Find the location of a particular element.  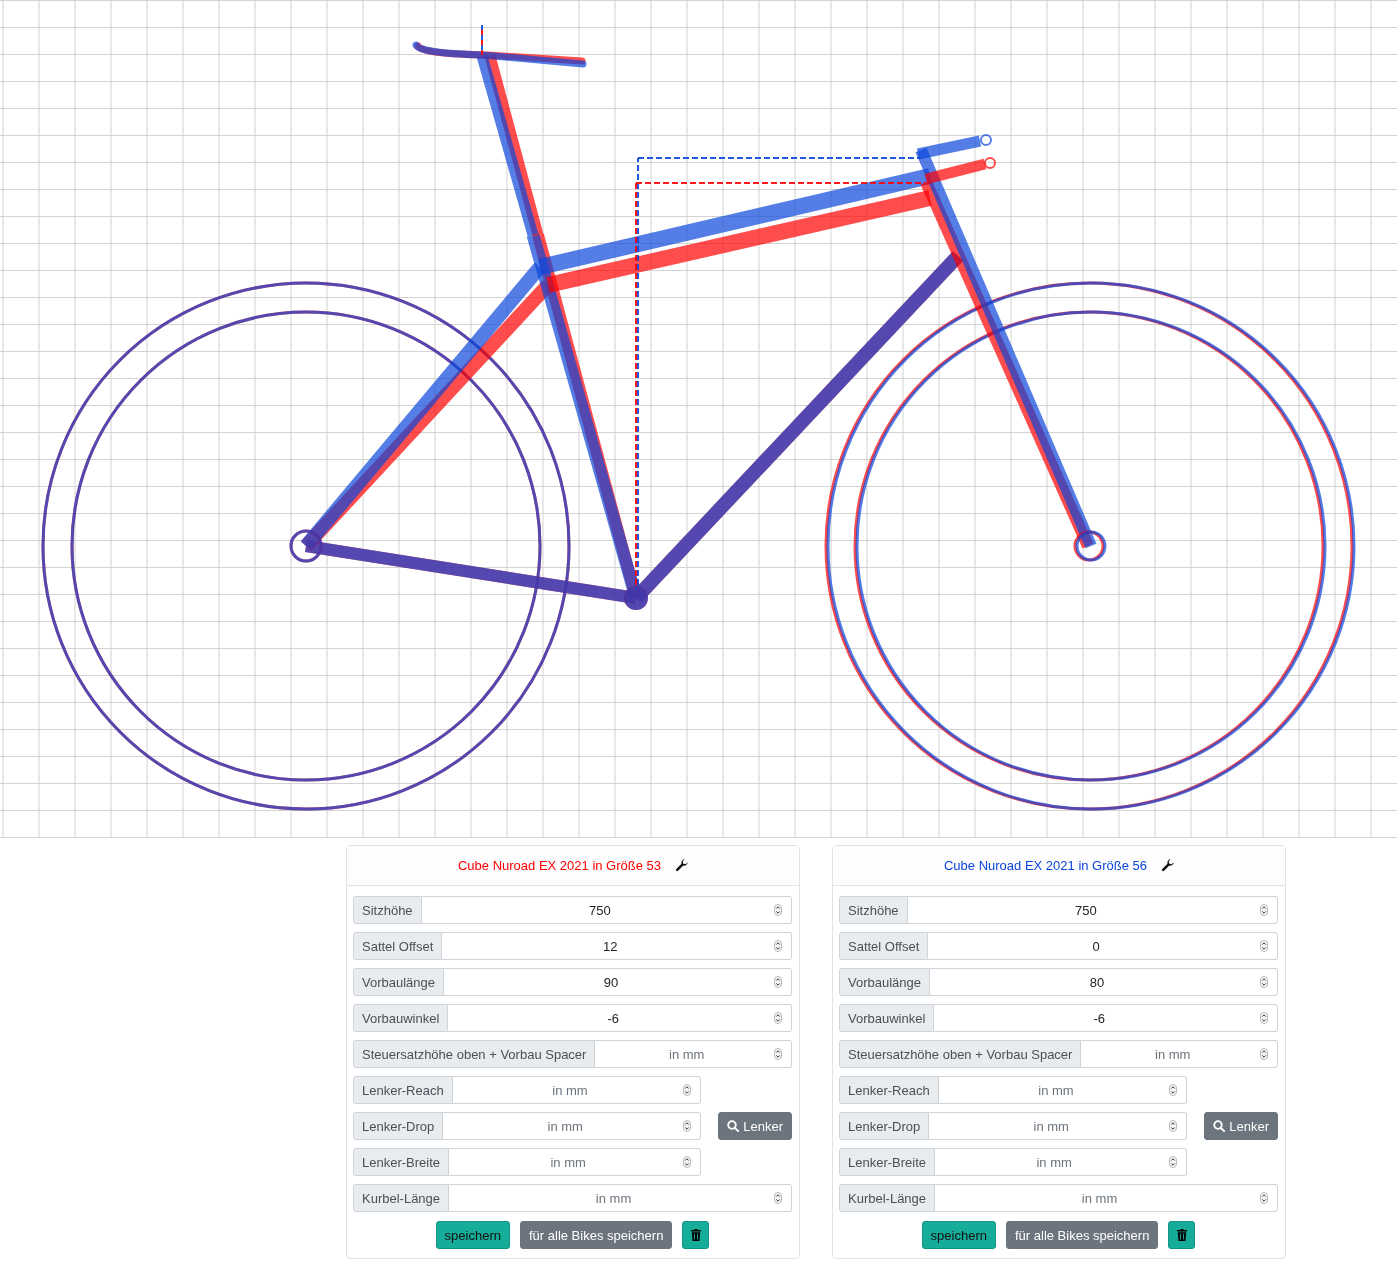

bottom-bracket is located at coordinates (636, 598).